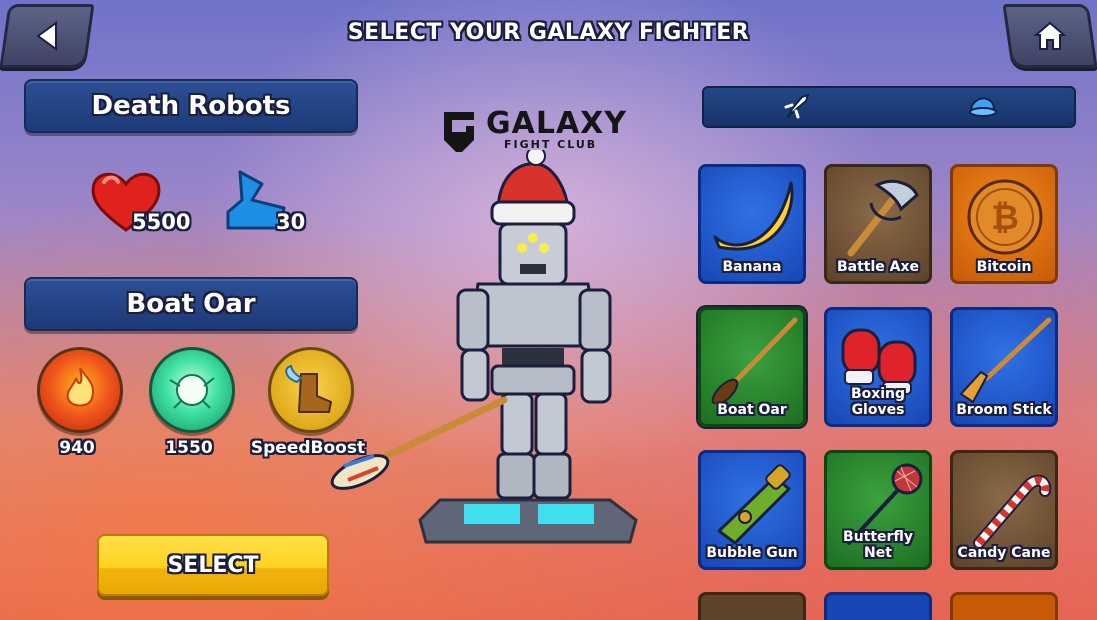 The image size is (1097, 620). I want to click on item-card-bubble-gun: Bubble Gun, so click(752, 510).